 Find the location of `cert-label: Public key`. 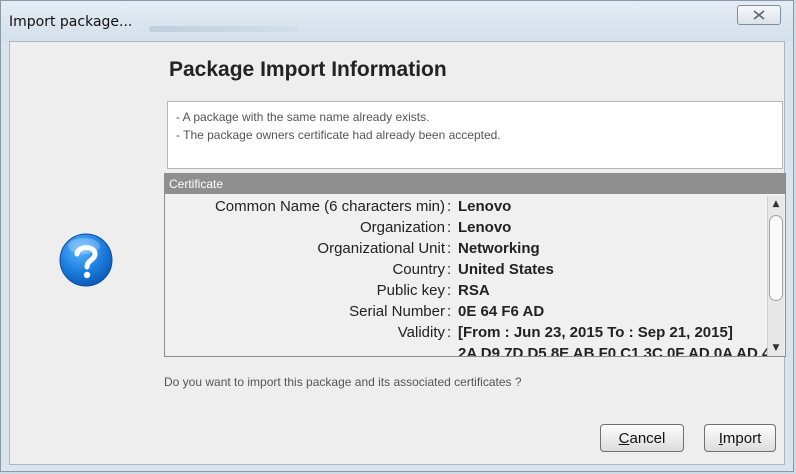

cert-label: Public key is located at coordinates (410, 290).